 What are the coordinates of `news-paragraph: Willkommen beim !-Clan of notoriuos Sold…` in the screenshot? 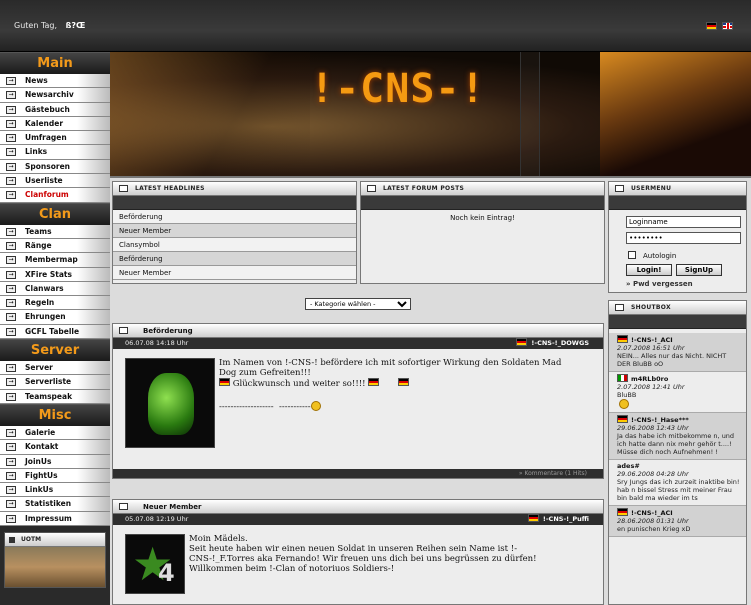 It's located at (292, 569).